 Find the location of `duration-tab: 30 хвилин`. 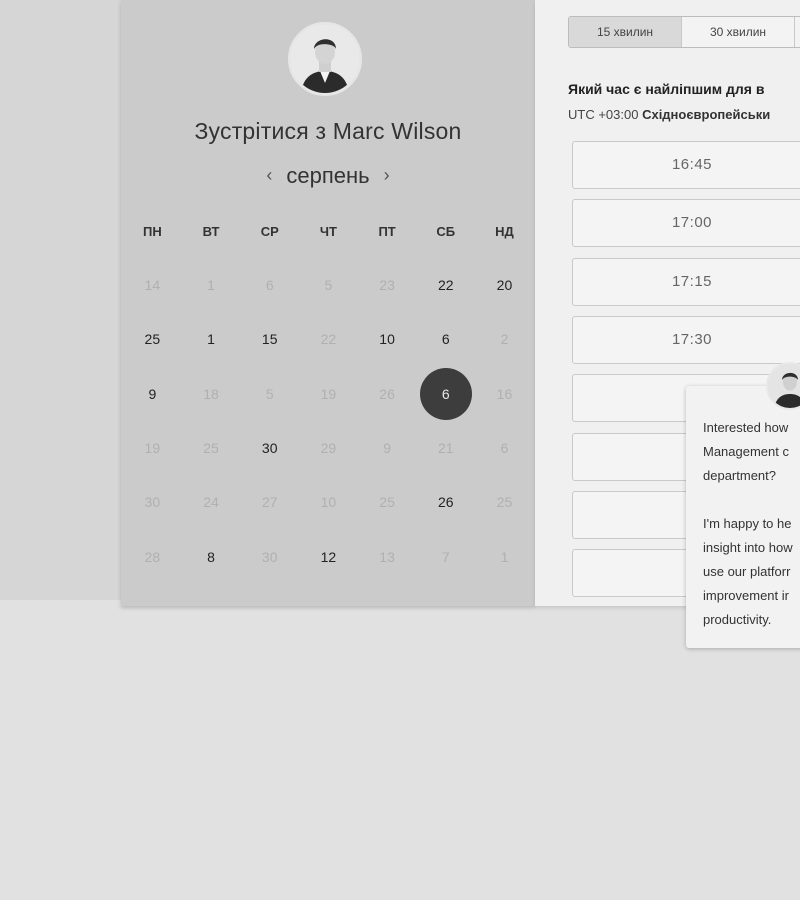

duration-tab: 30 хвилин is located at coordinates (738, 32).